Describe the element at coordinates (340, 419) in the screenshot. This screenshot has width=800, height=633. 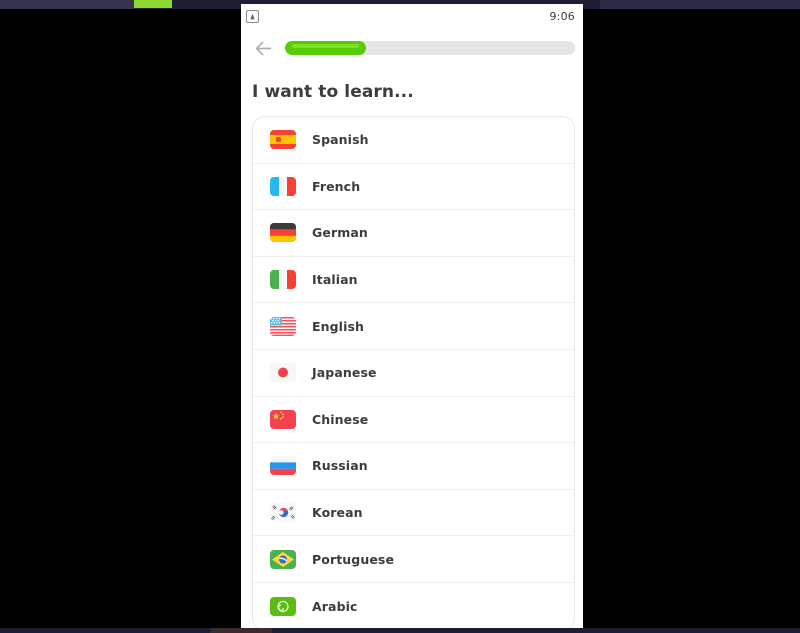
I see `language-option-label: Chinese` at that location.